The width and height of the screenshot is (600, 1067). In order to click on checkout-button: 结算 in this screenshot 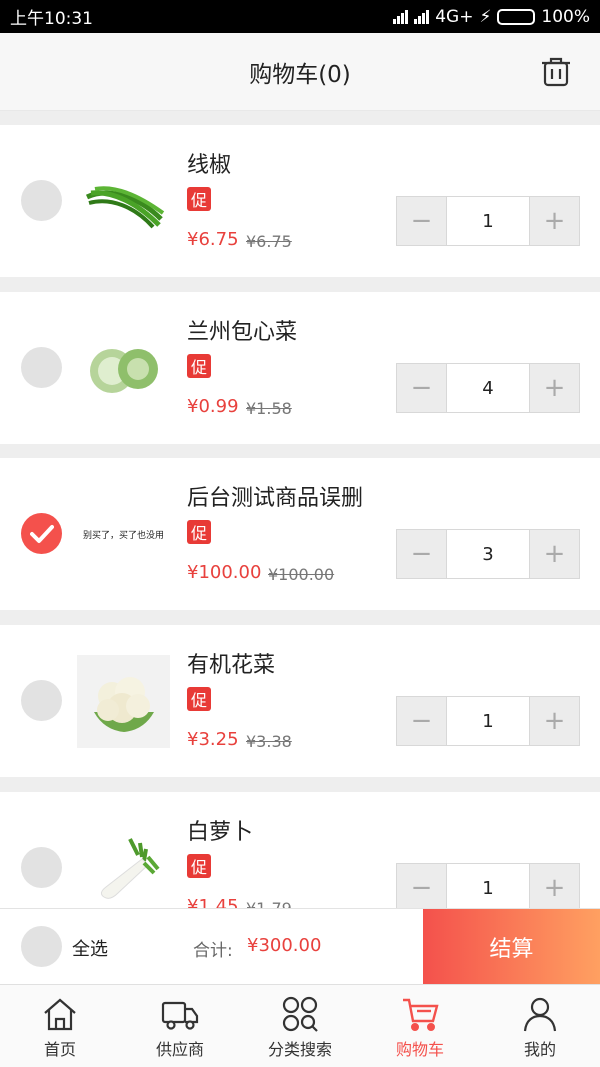, I will do `click(511, 947)`.